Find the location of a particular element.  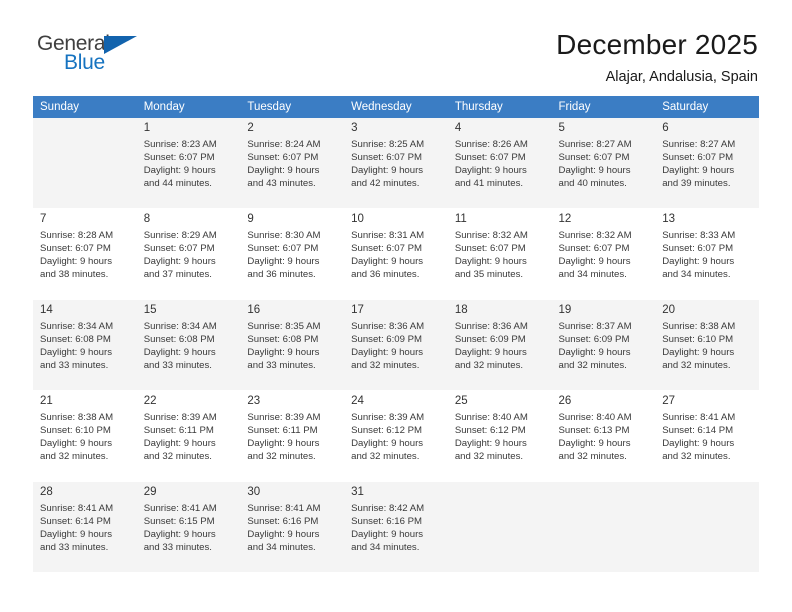

sunset-text: Sunset: 6:15 PM is located at coordinates (179, 522).